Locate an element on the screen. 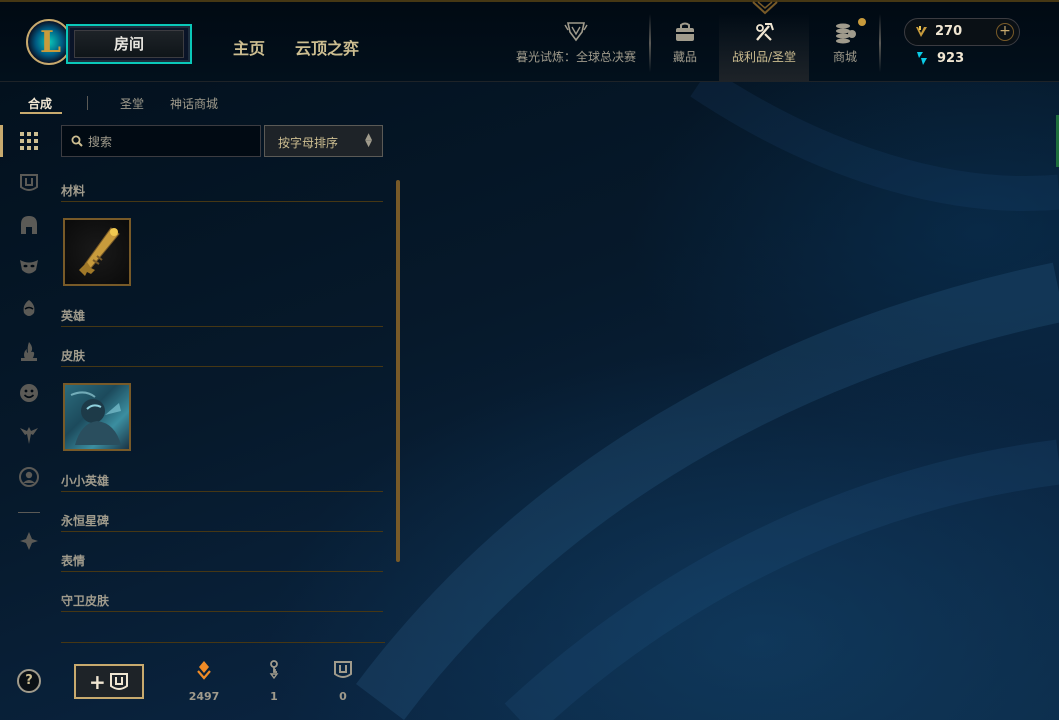  key-fragment-icon is located at coordinates (274, 670).